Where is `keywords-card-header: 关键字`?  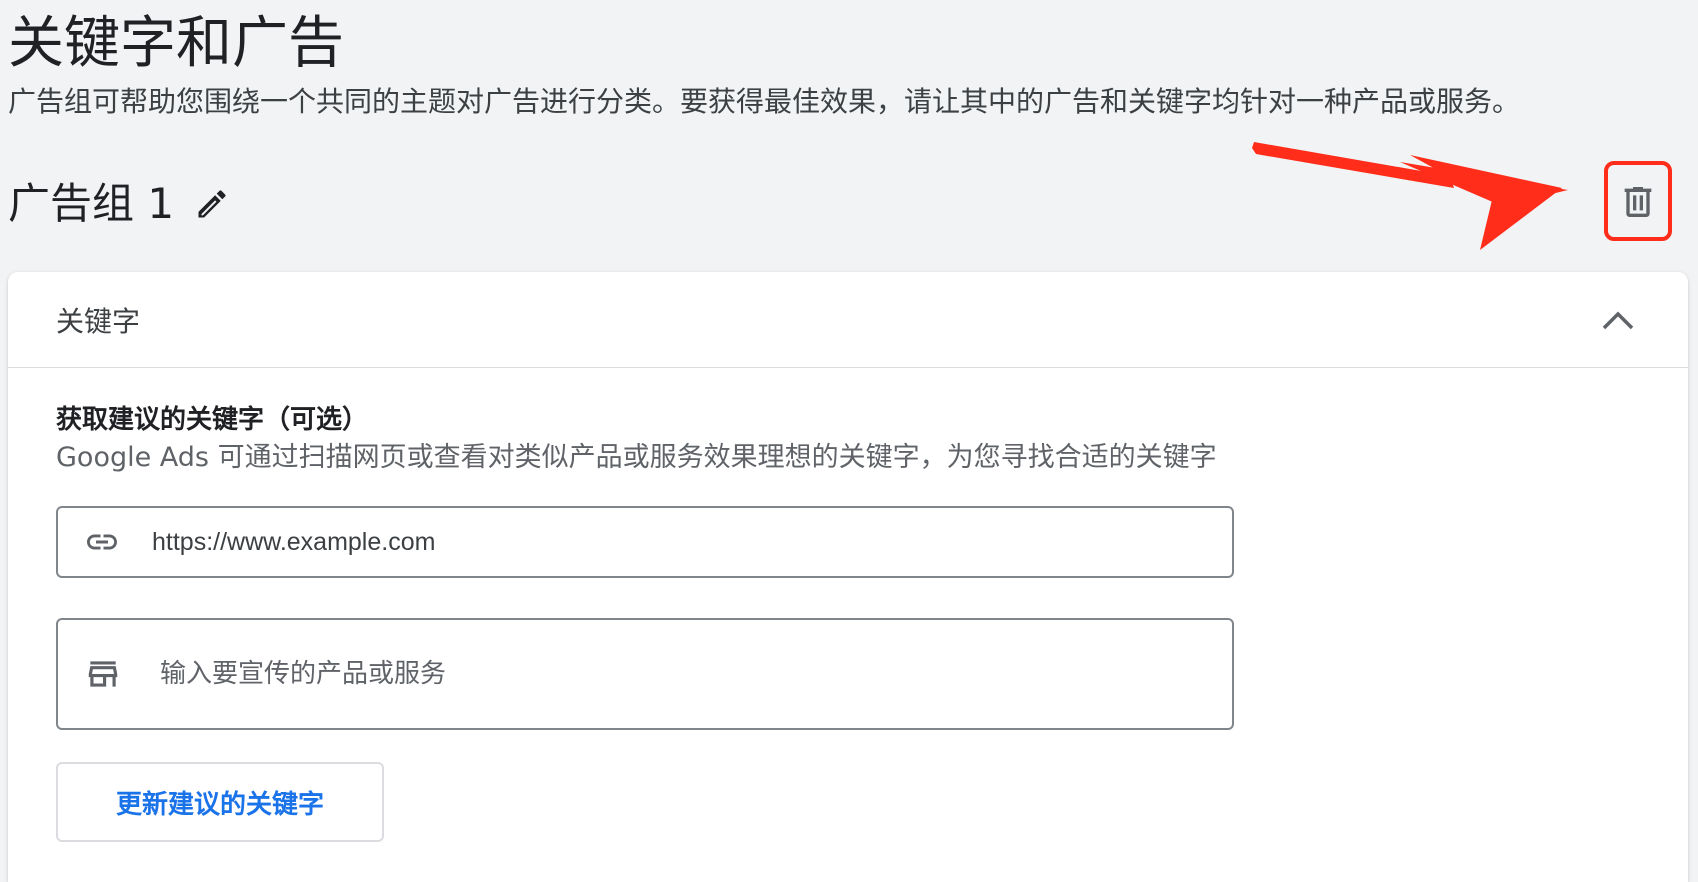
keywords-card-header: 关键字 is located at coordinates (848, 320).